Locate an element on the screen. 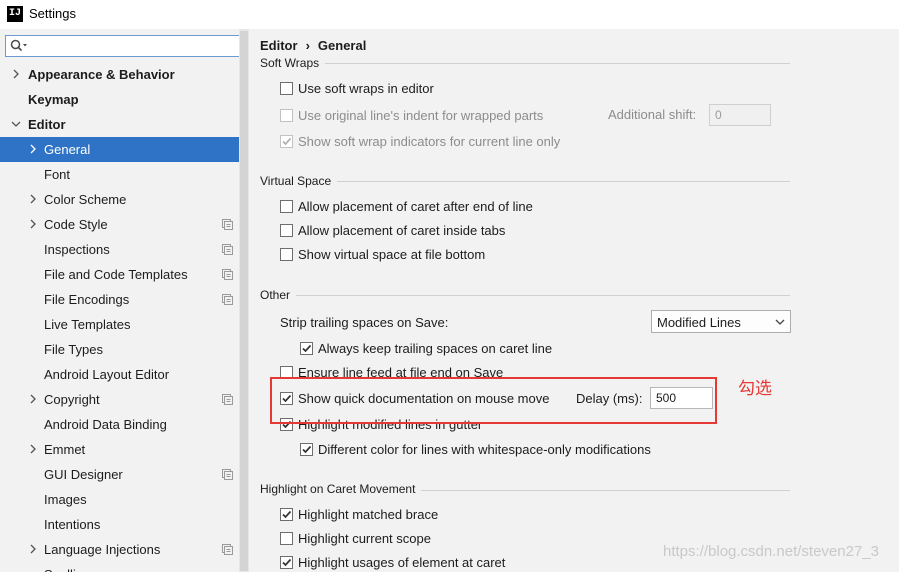 The height and width of the screenshot is (572, 899). sidebar-item-intentions: Intentions is located at coordinates (124, 524).